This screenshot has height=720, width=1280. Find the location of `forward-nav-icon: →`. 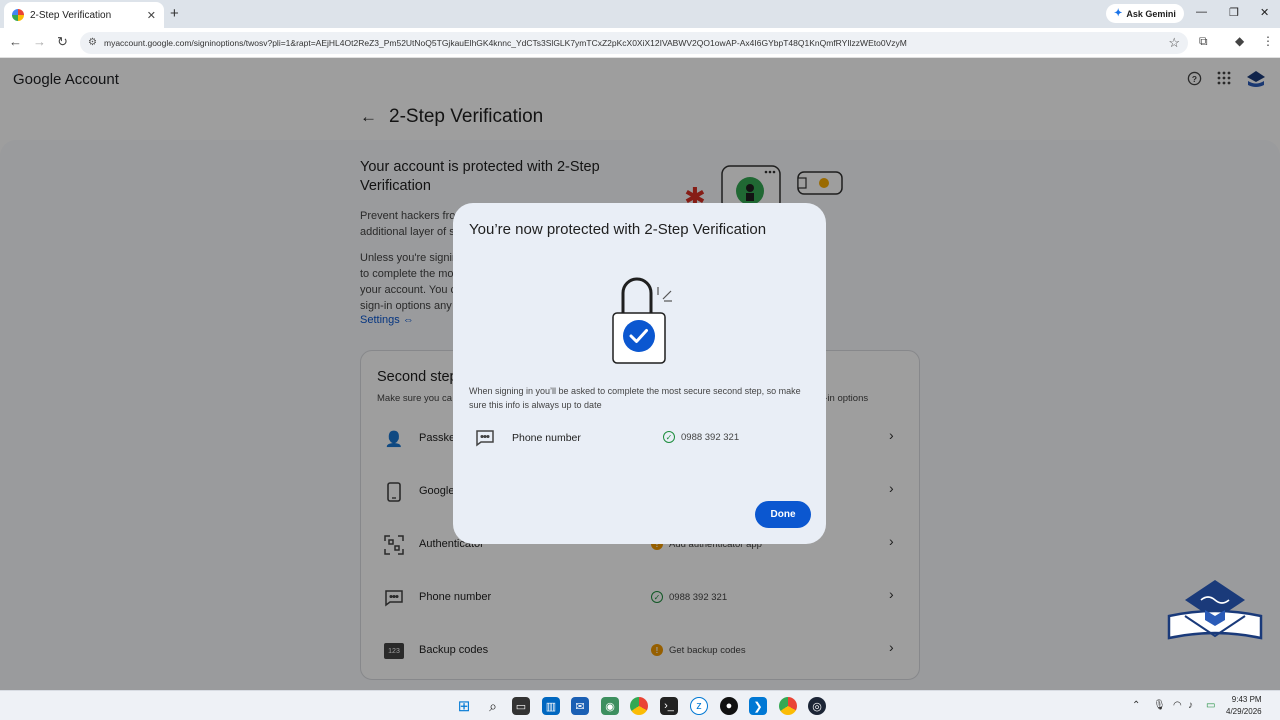

forward-nav-icon: → is located at coordinates (39, 41).